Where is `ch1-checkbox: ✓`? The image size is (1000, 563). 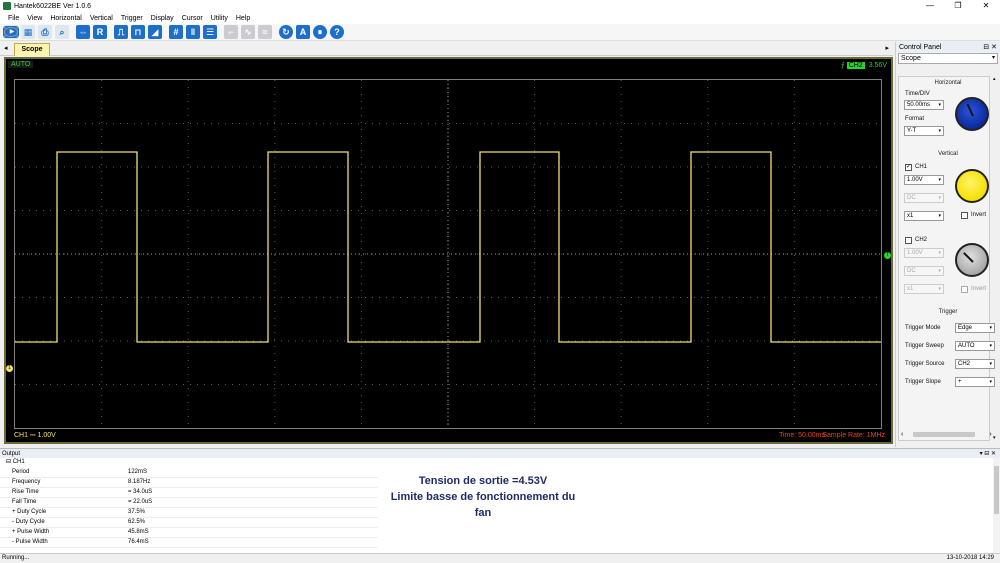
ch1-checkbox: ✓ is located at coordinates (908, 167).